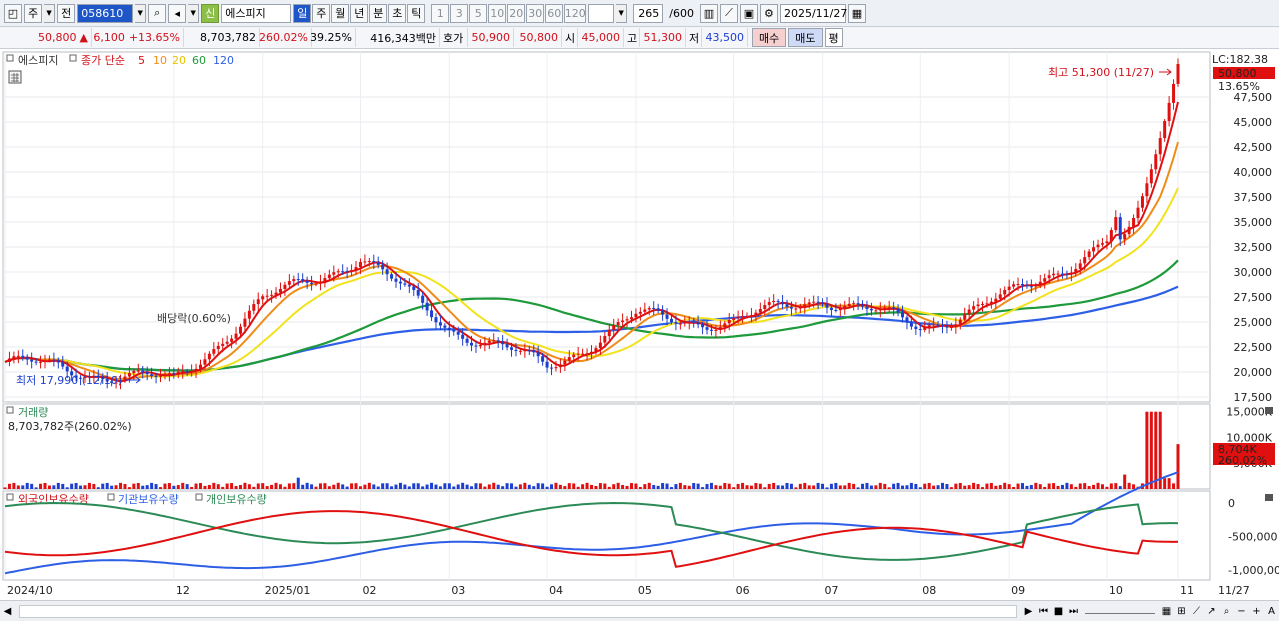 This screenshot has width=1279, height=621. What do you see at coordinates (708, 13) in the screenshot?
I see `candle-icon: ▥` at bounding box center [708, 13].